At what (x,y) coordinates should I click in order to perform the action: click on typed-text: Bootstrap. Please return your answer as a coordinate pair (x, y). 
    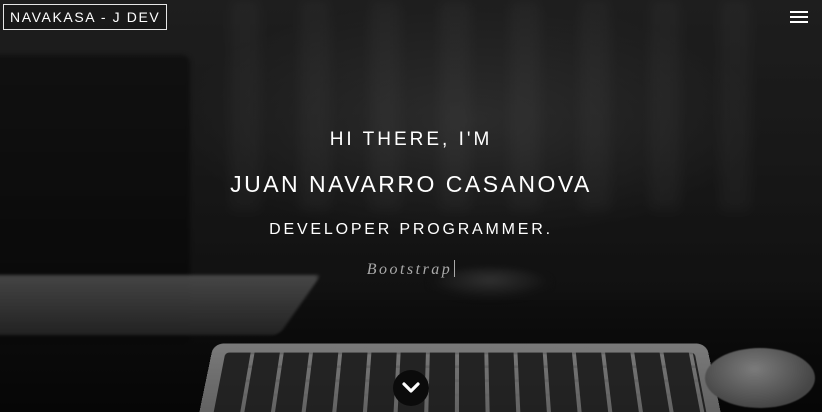
    Looking at the image, I should click on (410, 269).